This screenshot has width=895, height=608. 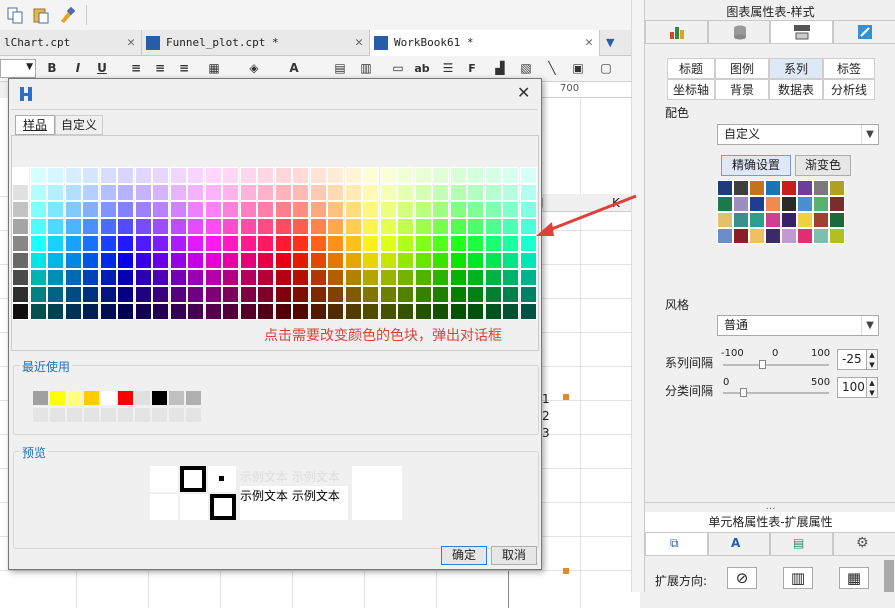 I want to click on color-palette, so click(x=782, y=212).